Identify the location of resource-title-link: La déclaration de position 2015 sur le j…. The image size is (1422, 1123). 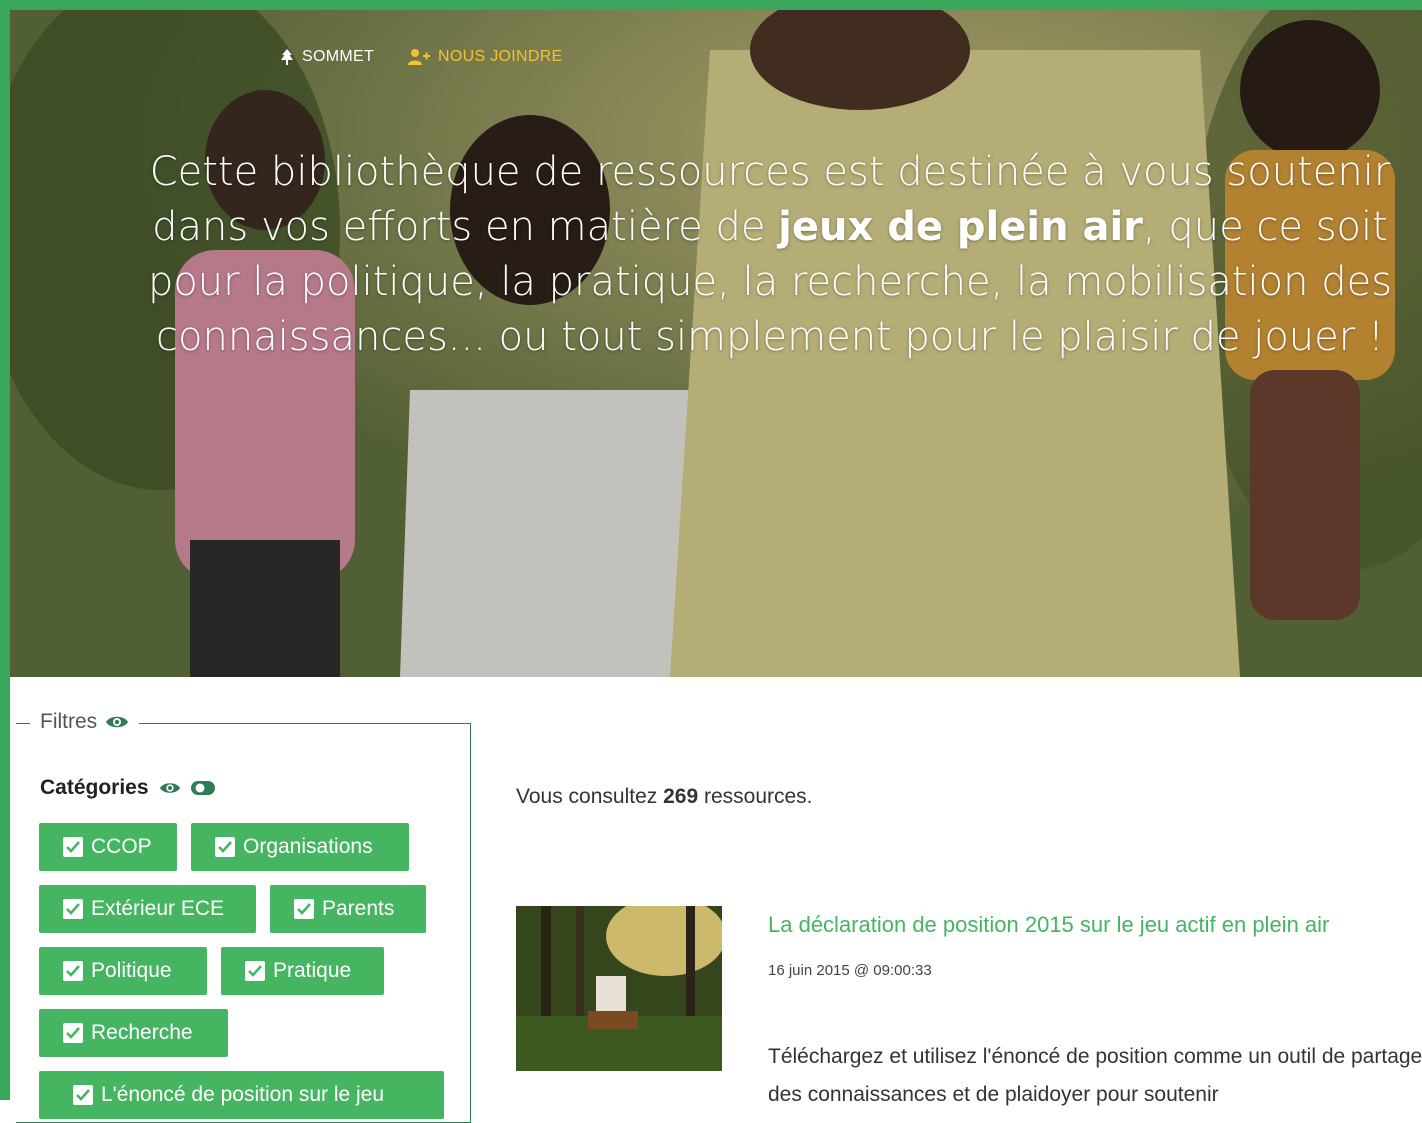
(1048, 925).